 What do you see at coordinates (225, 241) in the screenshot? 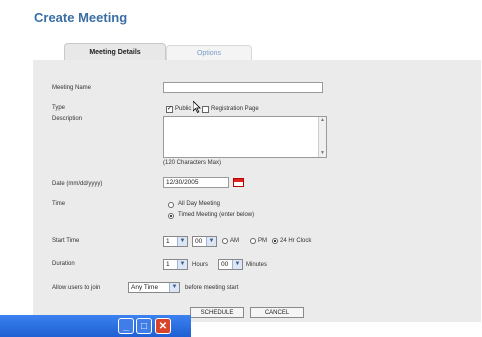
I see `am-radio` at bounding box center [225, 241].